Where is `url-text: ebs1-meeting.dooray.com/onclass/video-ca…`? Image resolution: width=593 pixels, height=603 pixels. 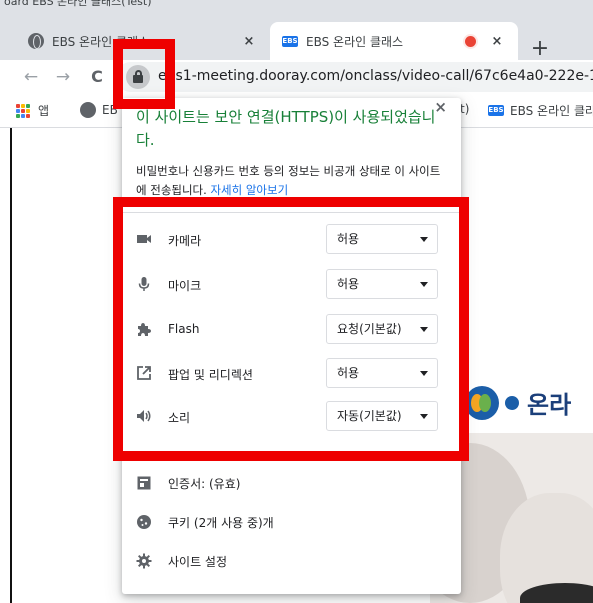 url-text: ebs1-meeting.dooray.com/onclass/video-ca… is located at coordinates (375, 76).